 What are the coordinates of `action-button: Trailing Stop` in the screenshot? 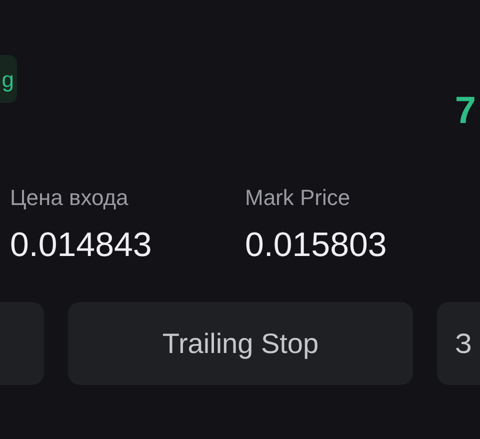 It's located at (240, 343).